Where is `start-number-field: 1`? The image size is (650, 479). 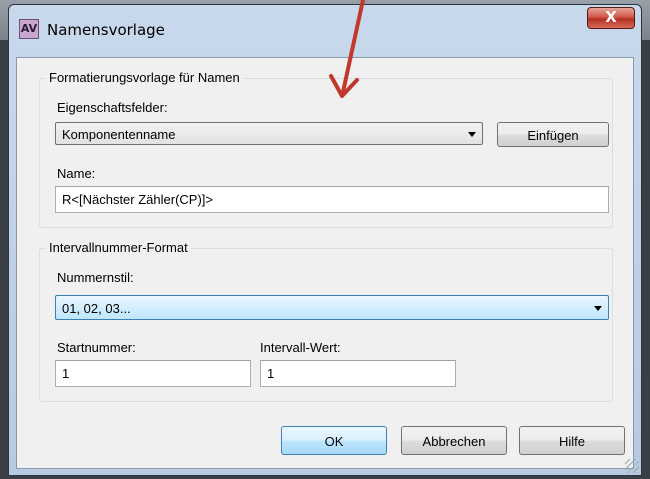
start-number-field: 1 is located at coordinates (153, 373).